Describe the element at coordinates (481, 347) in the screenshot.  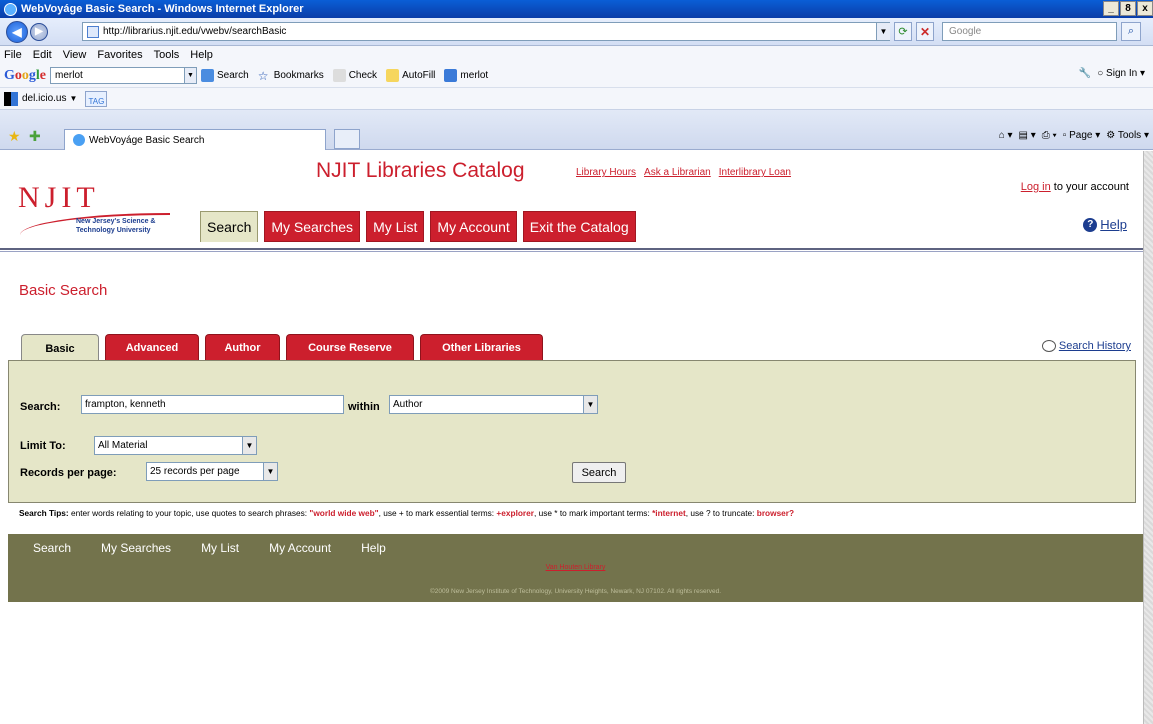
I see `tab-other-libraries: Other Libraries` at that location.